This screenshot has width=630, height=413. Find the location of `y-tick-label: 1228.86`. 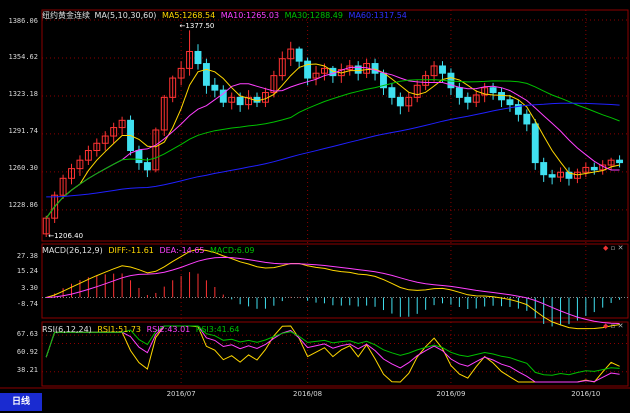

y-tick-label: 1228.86 is located at coordinates (23, 205).